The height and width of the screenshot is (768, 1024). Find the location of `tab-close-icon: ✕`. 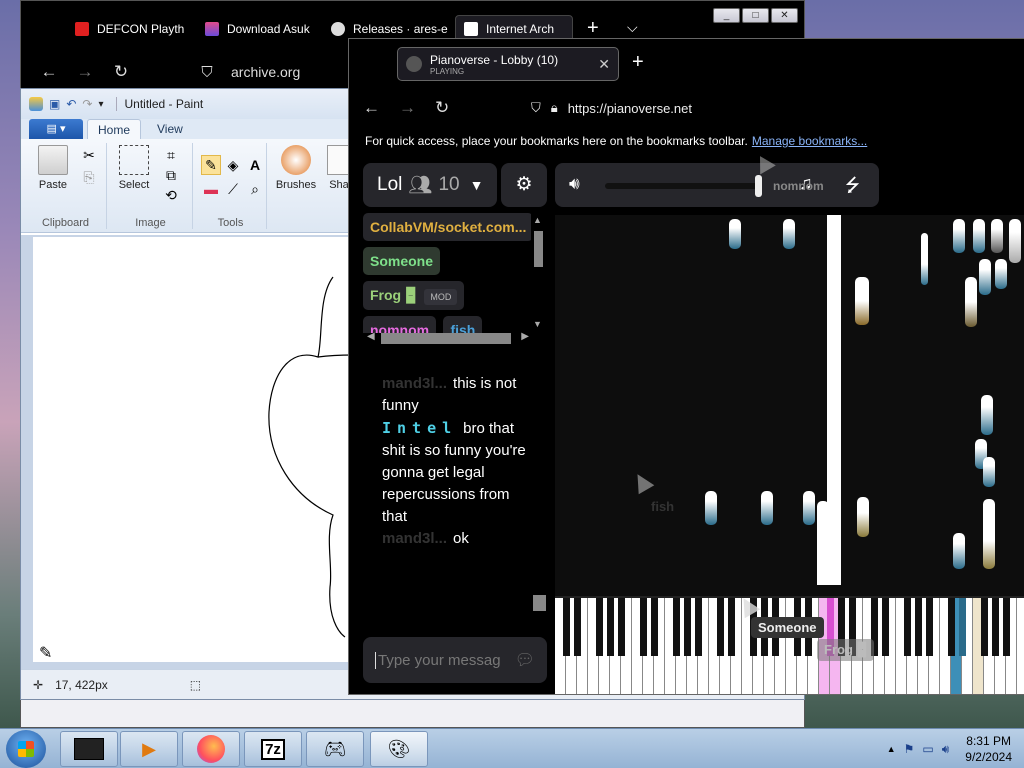

tab-close-icon: ✕ is located at coordinates (604, 64).